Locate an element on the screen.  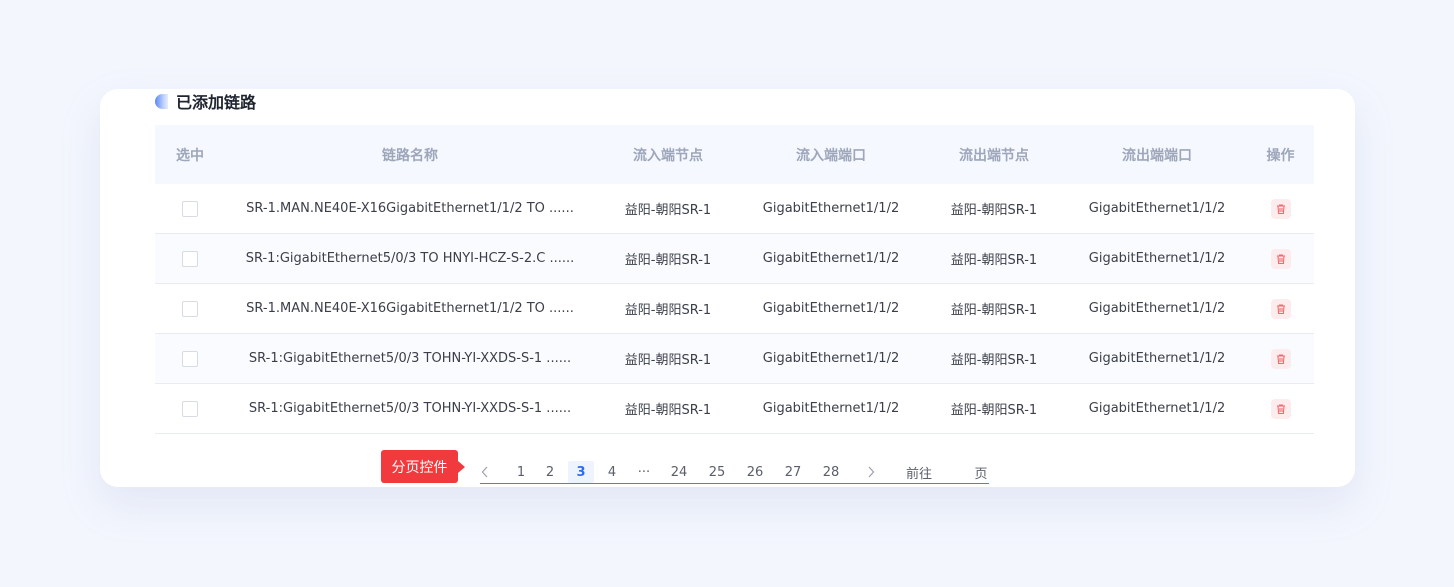
section-title: 已添加链路 is located at coordinates (216, 102).